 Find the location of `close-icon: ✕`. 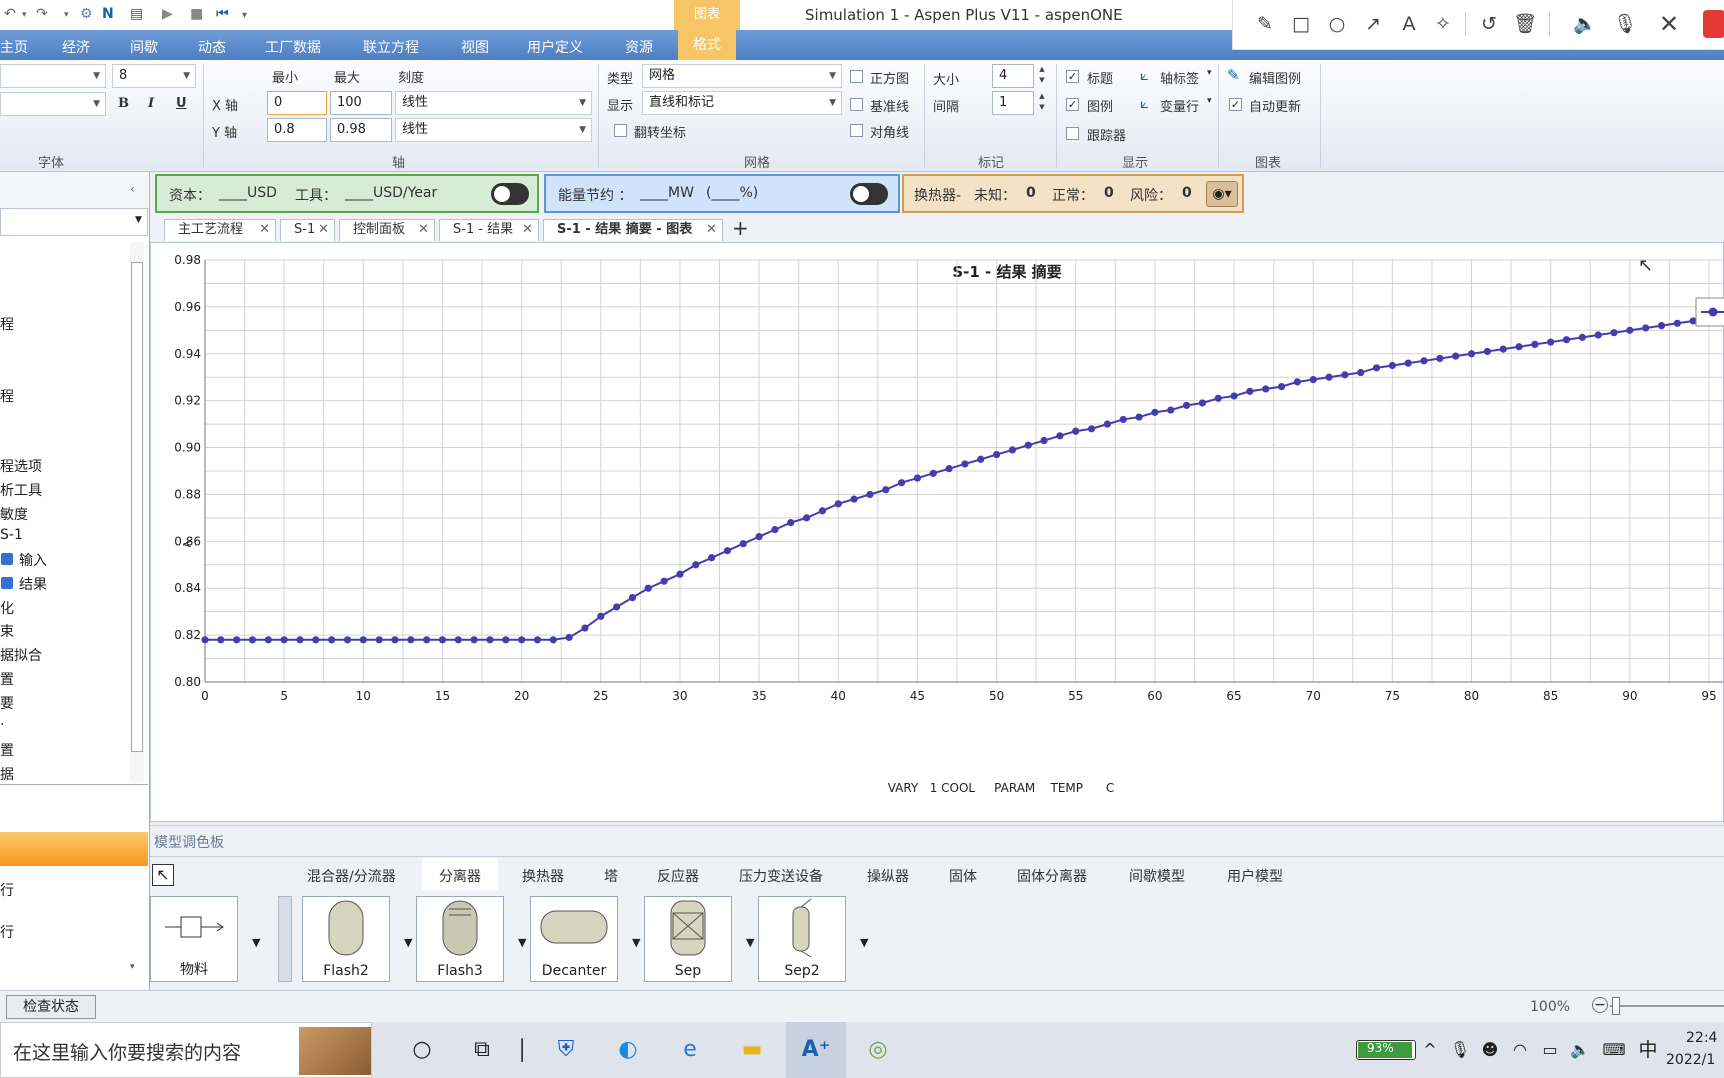

close-icon: ✕ is located at coordinates (1669, 24).